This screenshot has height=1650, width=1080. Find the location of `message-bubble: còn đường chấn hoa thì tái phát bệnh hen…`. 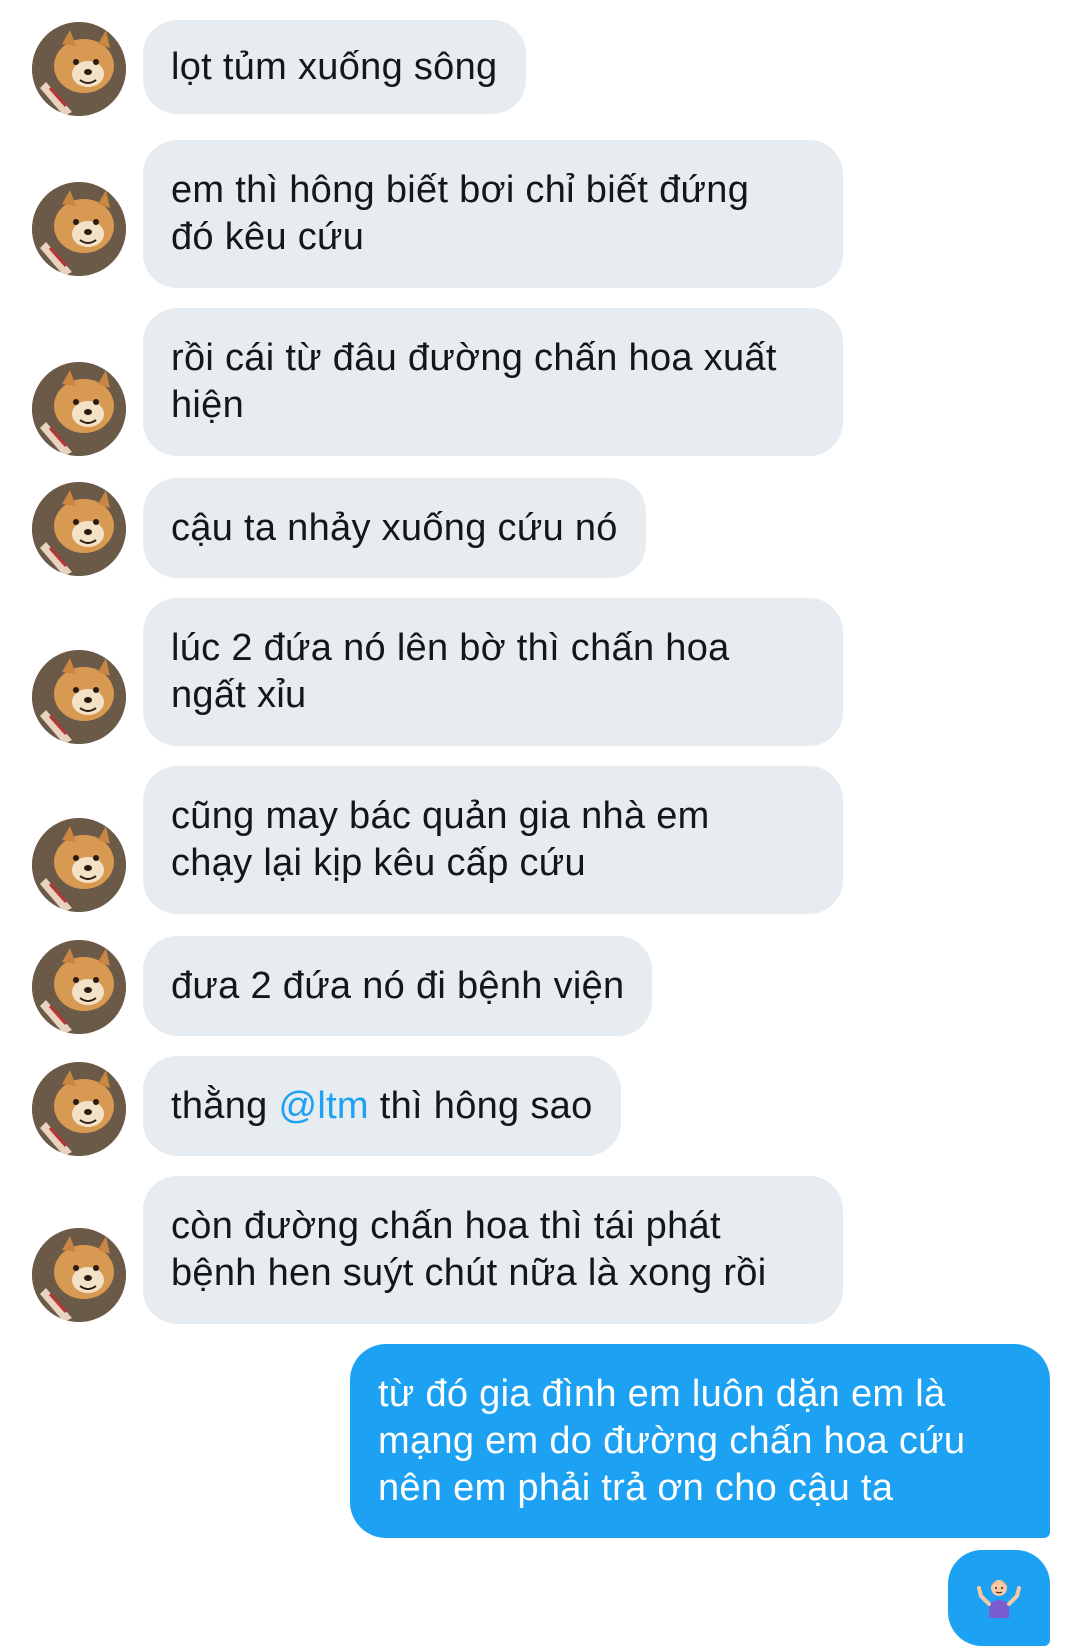

message-bubble: còn đường chấn hoa thì tái phát bệnh hen… is located at coordinates (493, 1250).